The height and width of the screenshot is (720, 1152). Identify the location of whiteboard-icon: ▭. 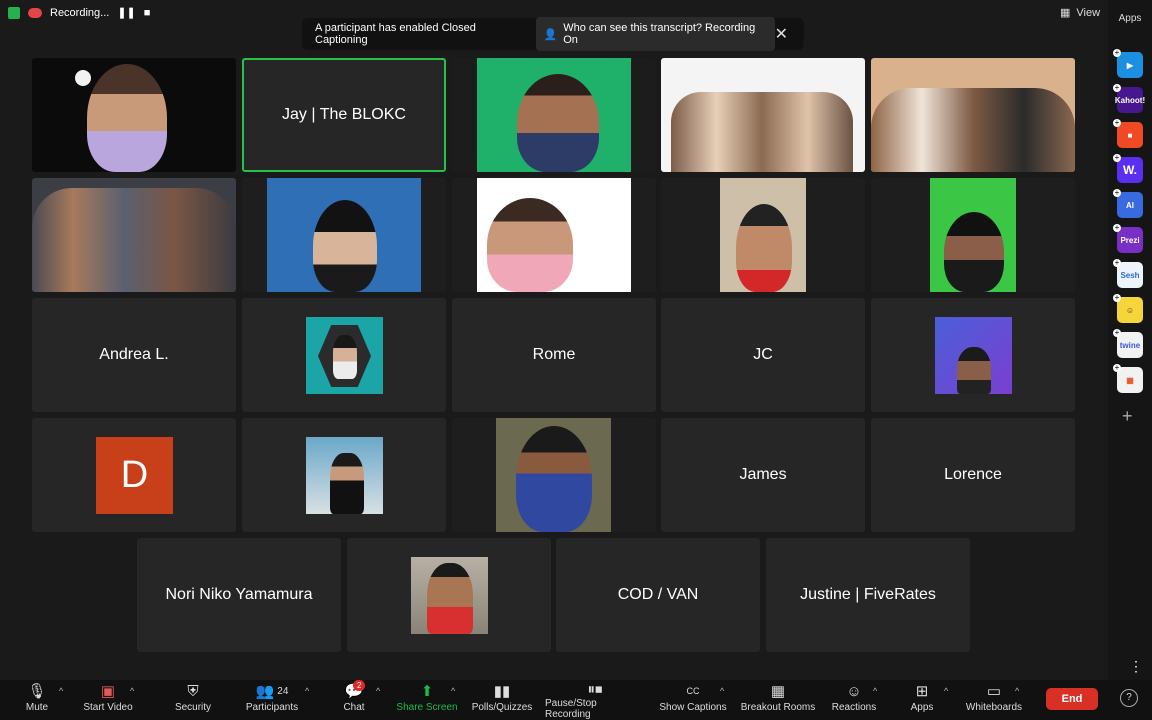
(994, 691).